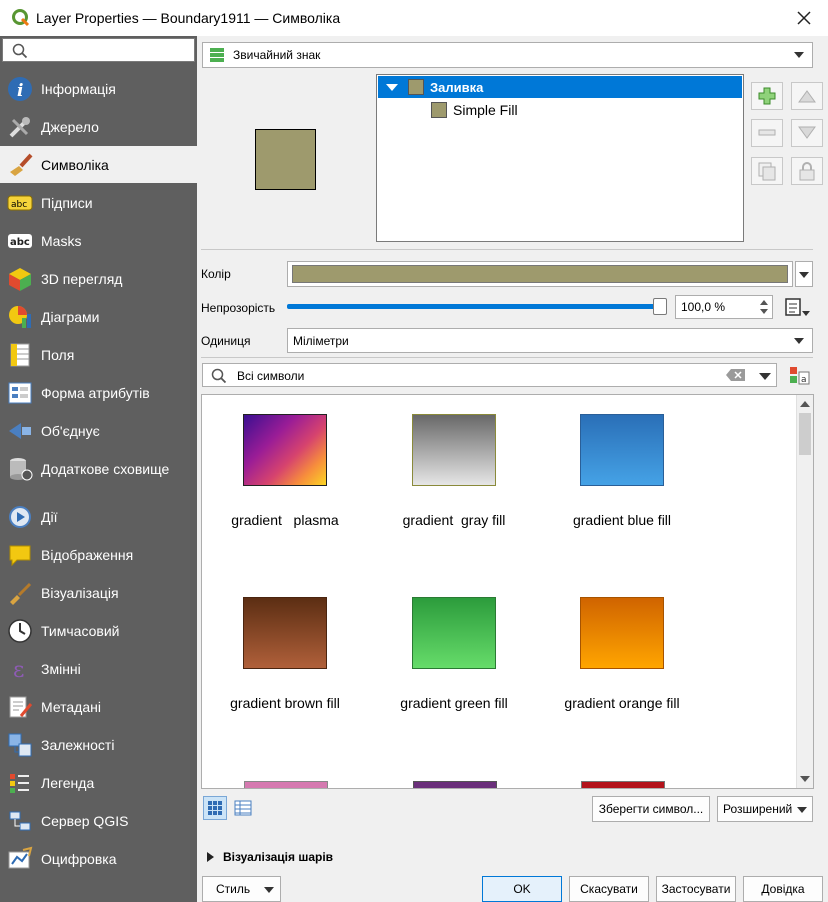  What do you see at coordinates (98, 392) in the screenshot?
I see `sidebar-item-attributes-form: Форма атрибутів` at bounding box center [98, 392].